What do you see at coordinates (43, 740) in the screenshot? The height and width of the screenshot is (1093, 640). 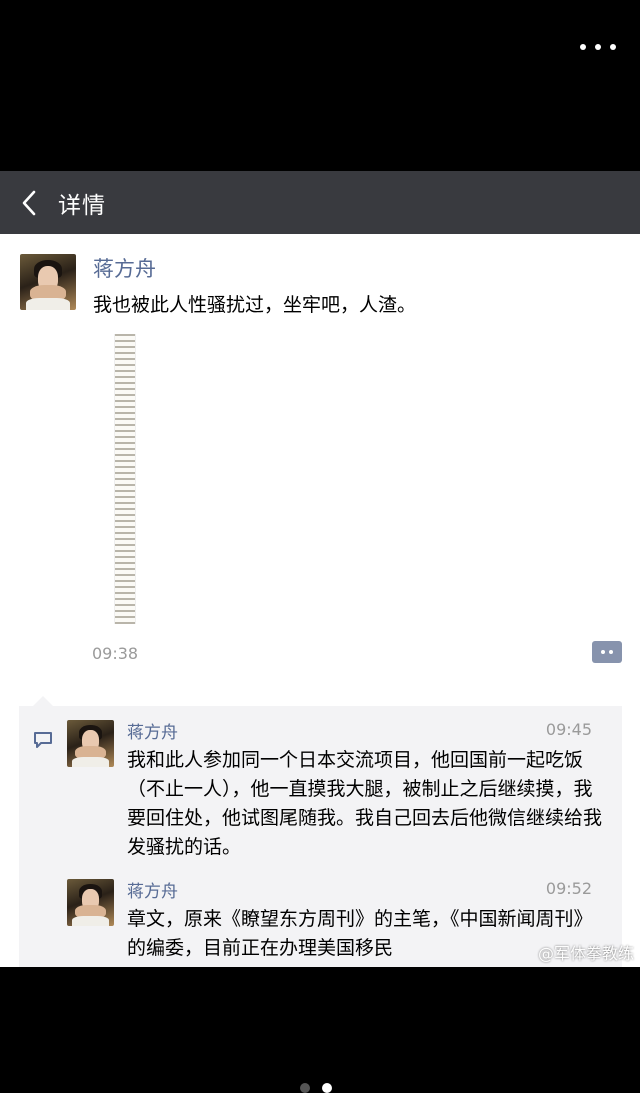 I see `comment-icon` at bounding box center [43, 740].